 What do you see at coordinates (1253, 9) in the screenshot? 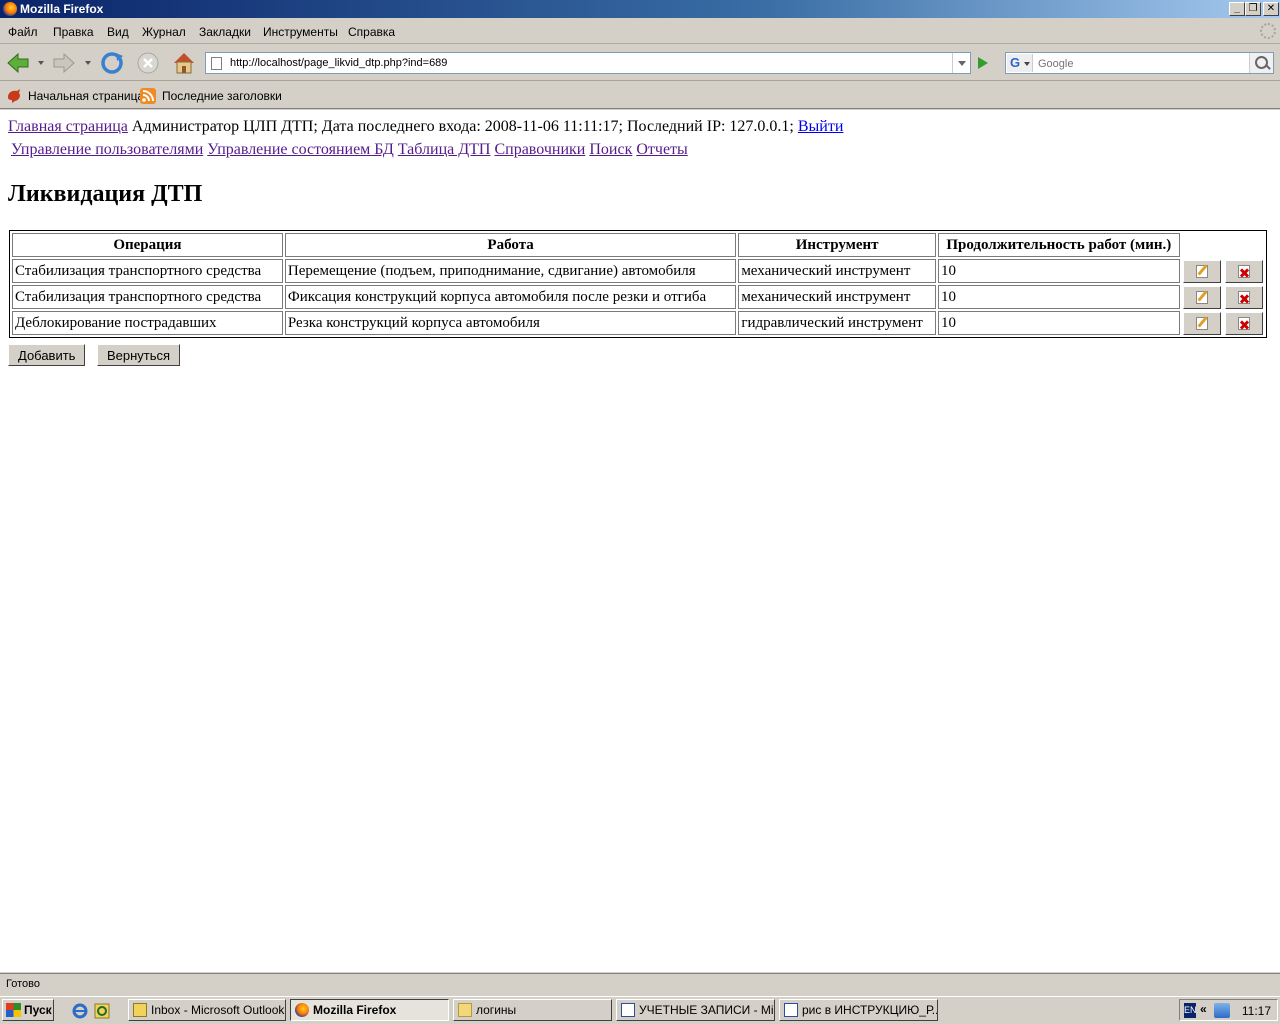
I see `restore-button: ❐` at bounding box center [1253, 9].